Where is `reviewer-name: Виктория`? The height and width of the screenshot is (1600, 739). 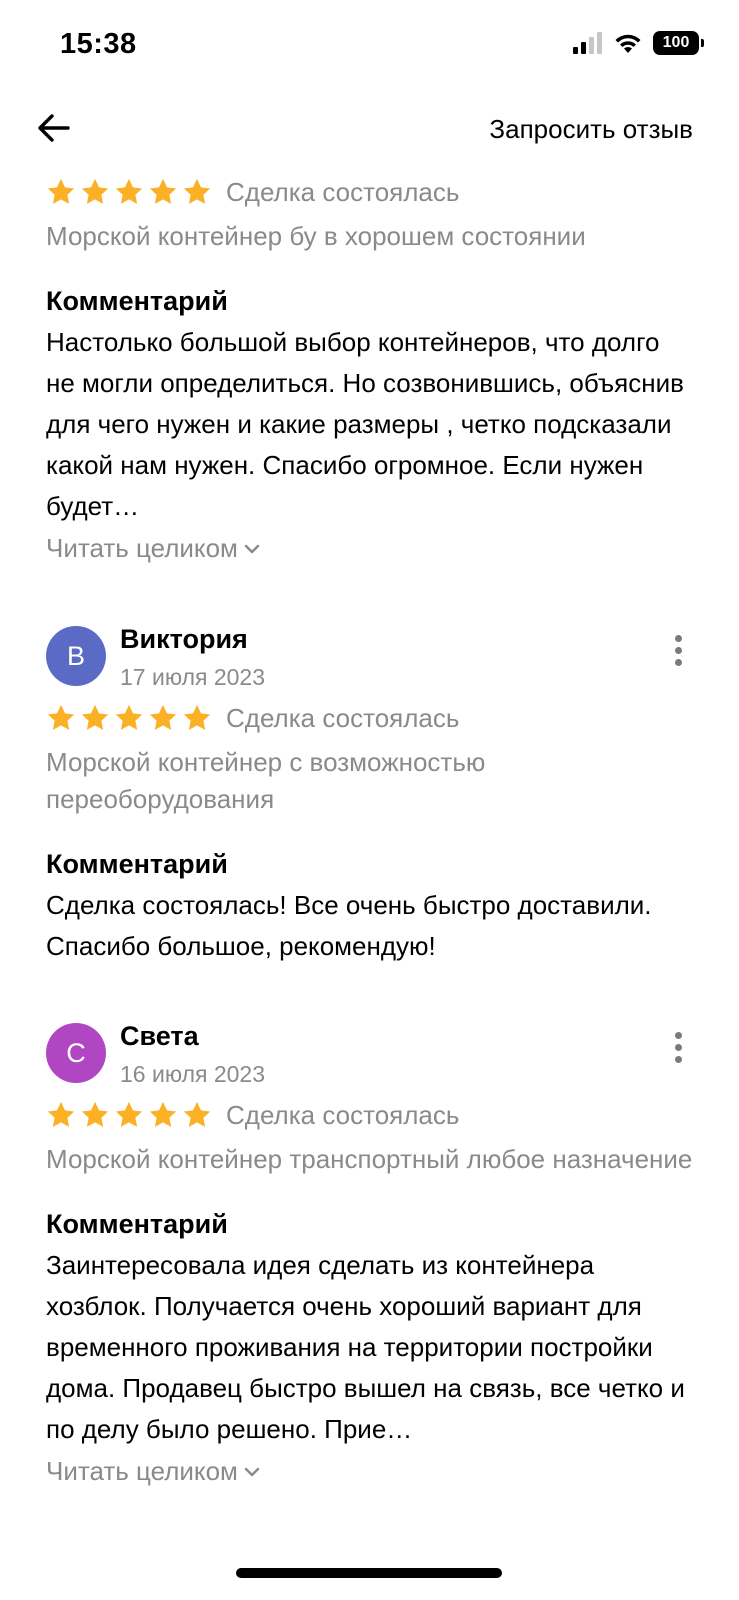
reviewer-name: Виктория is located at coordinates (184, 639).